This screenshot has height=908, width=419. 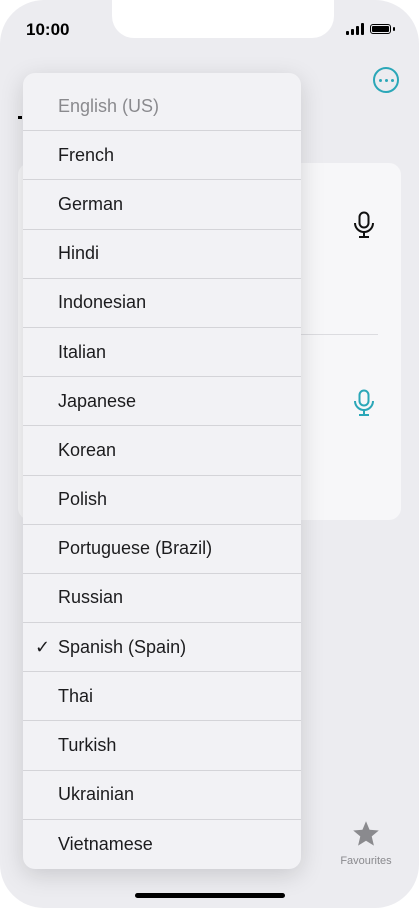 I want to click on status-icons, so click(x=370, y=29).